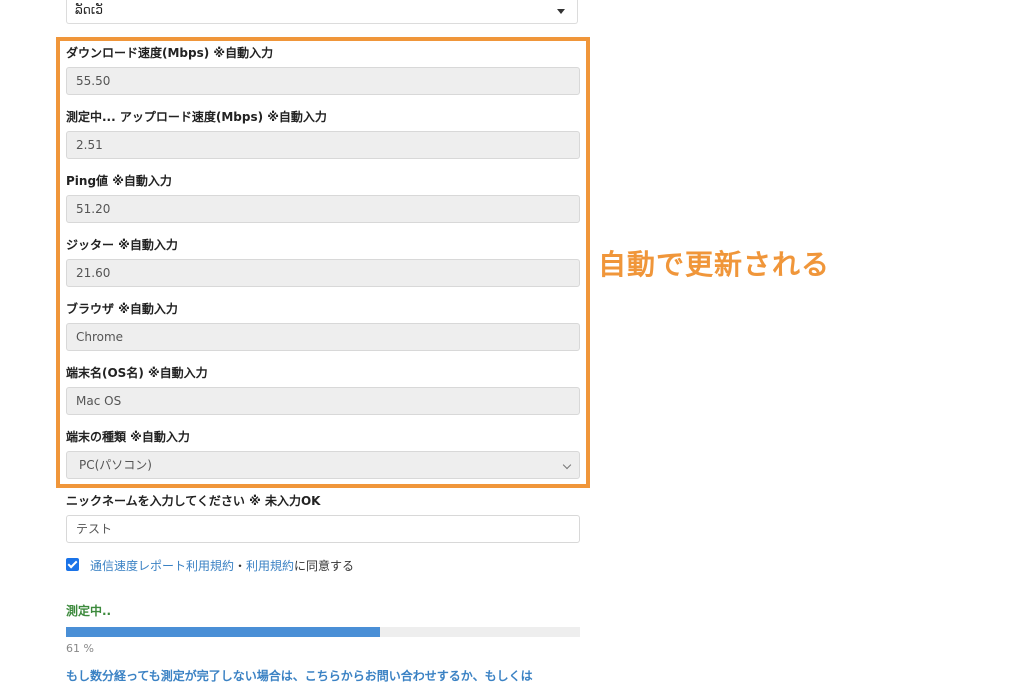 The image size is (1024, 684). What do you see at coordinates (323, 273) in the screenshot?
I see `jitter-field: 21.60` at bounding box center [323, 273].